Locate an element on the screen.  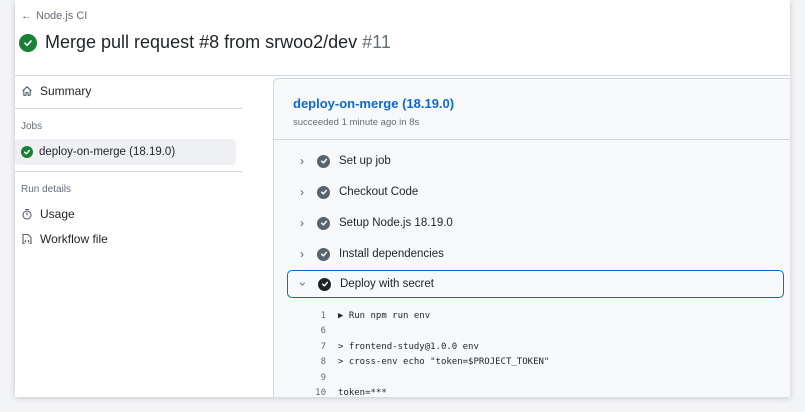
run-number: #11 is located at coordinates (376, 42).